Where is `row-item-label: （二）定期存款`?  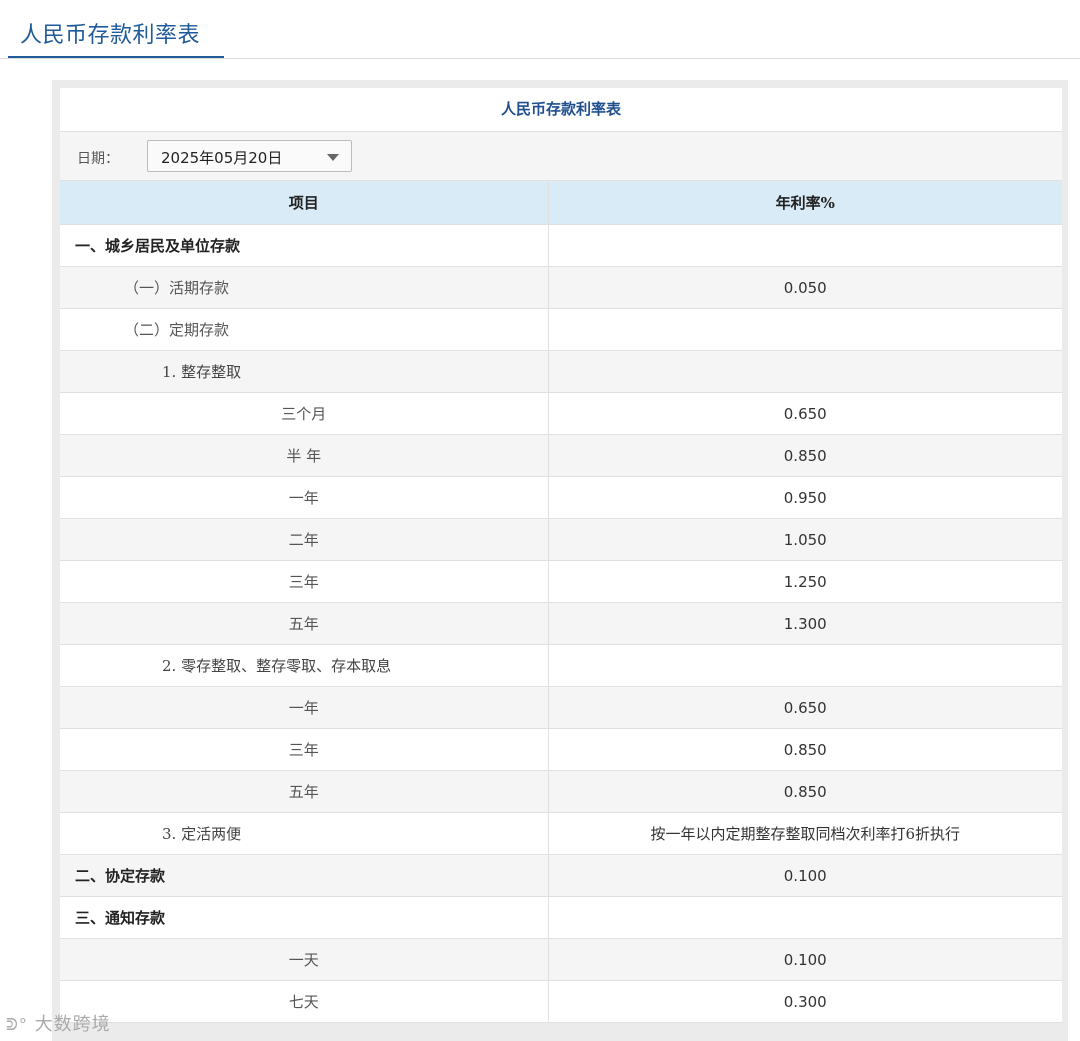 row-item-label: （二）定期存款 is located at coordinates (304, 329).